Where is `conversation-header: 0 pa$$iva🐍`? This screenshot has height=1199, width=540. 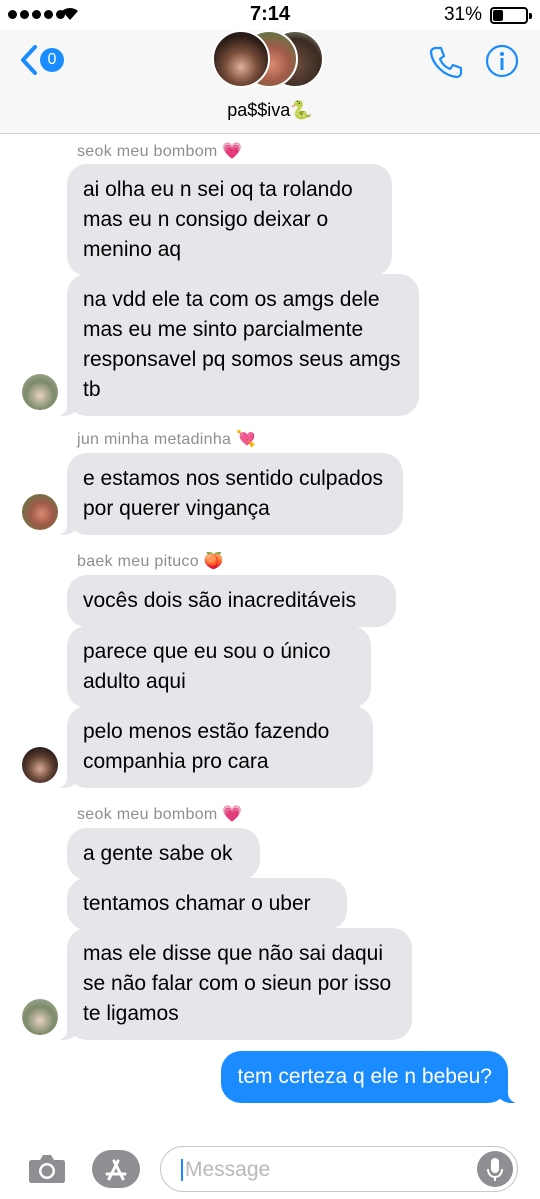 conversation-header: 0 pa$$iva🐍 is located at coordinates (270, 82).